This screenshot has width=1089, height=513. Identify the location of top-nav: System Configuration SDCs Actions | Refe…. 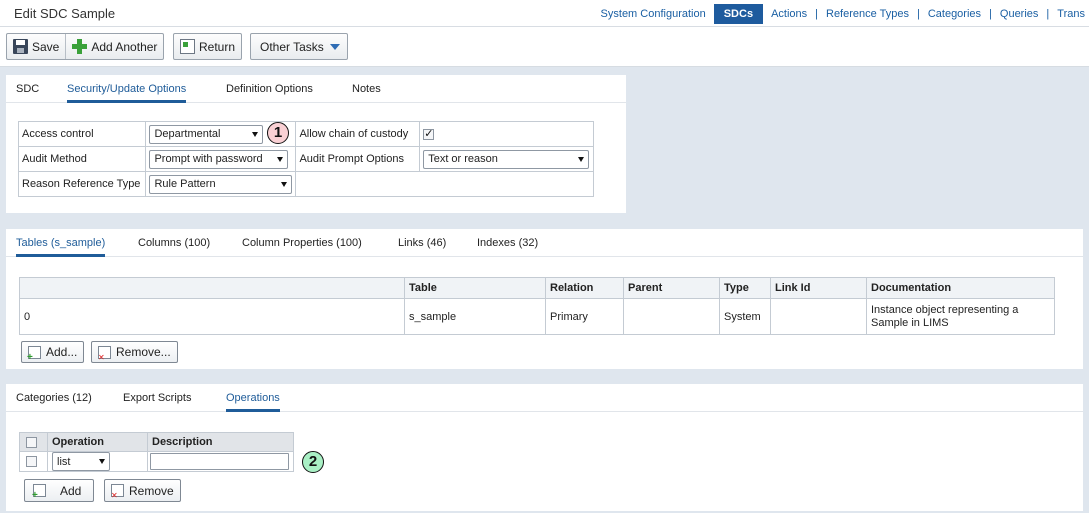
(841, 14).